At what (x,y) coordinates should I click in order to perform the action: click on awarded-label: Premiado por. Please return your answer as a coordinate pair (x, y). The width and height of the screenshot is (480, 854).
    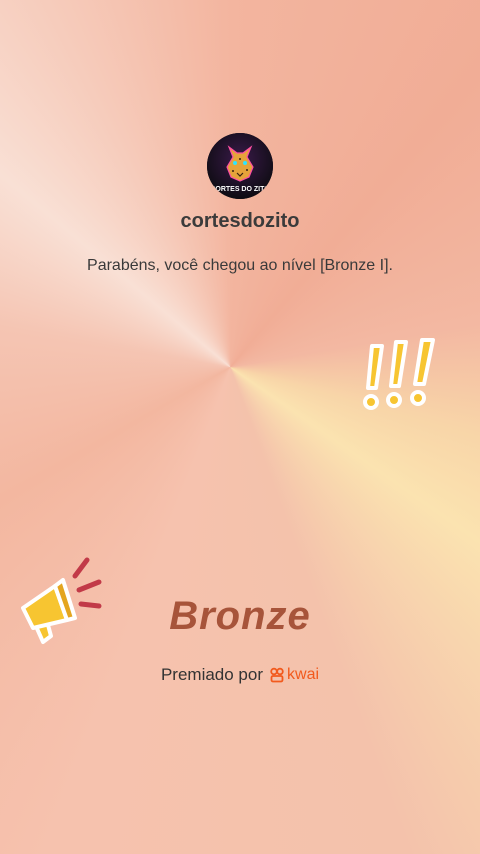
    Looking at the image, I should click on (212, 674).